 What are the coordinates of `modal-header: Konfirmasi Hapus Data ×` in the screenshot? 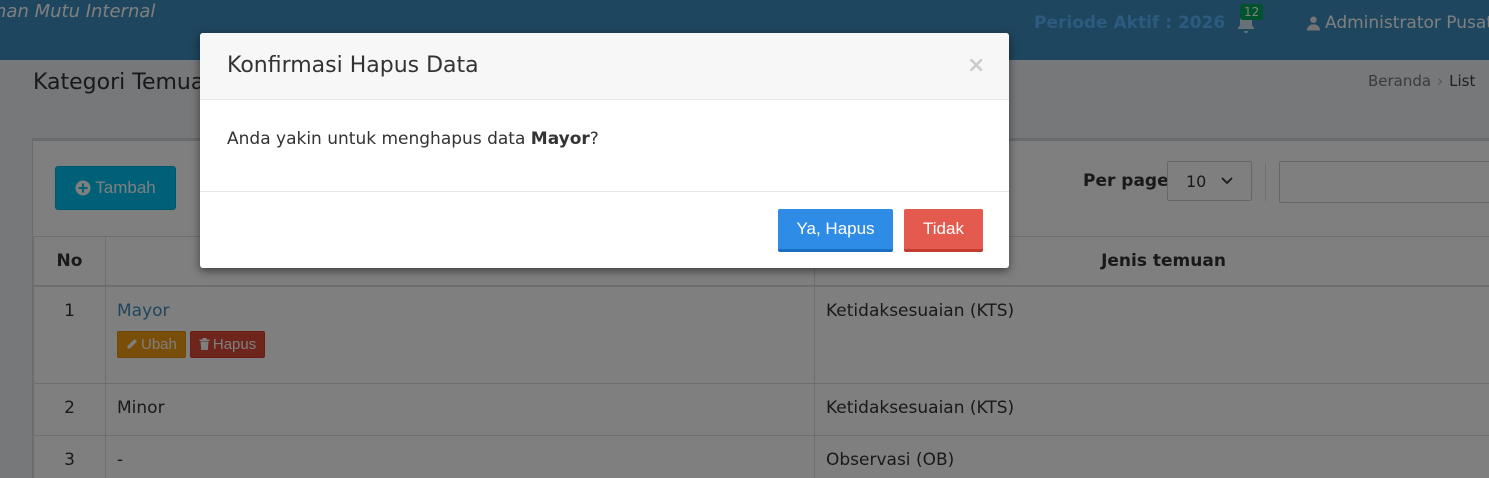 It's located at (604, 66).